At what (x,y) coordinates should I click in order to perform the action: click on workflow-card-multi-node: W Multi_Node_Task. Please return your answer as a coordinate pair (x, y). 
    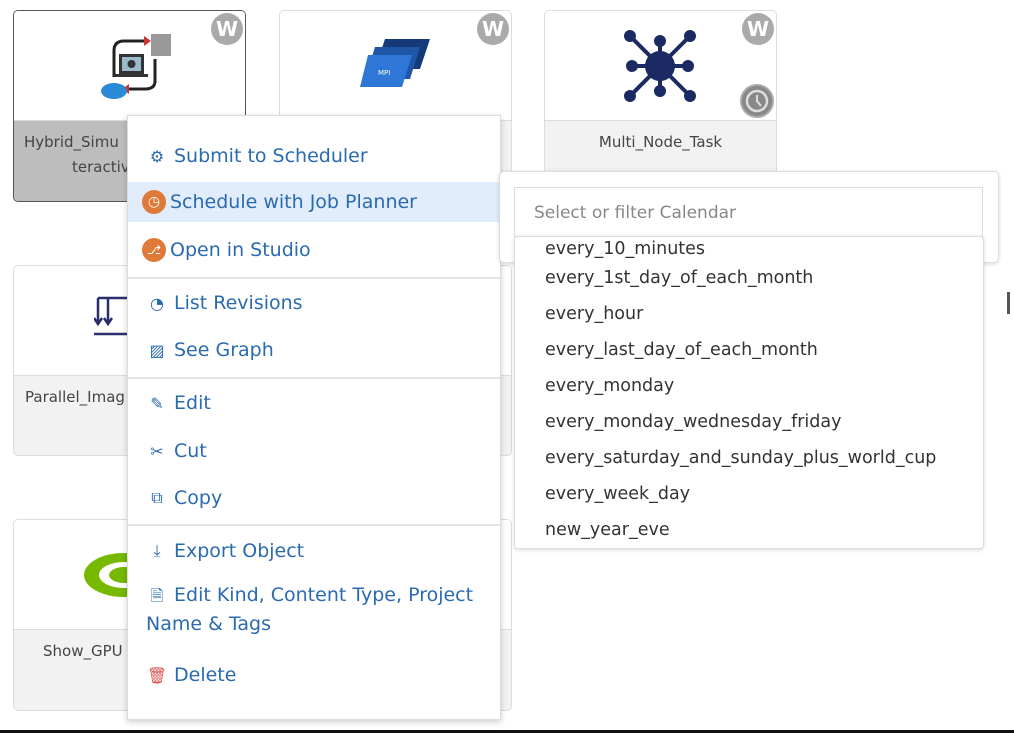
    Looking at the image, I should click on (660, 95).